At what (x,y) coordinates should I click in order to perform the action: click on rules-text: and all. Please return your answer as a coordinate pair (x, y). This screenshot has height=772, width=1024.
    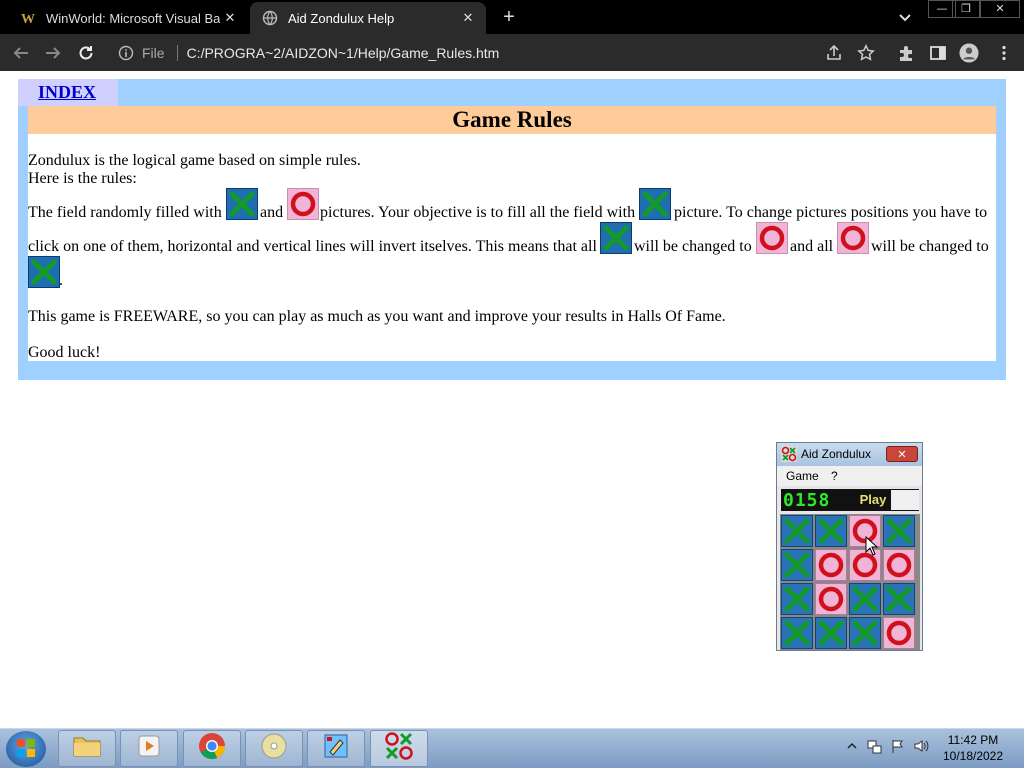
    Looking at the image, I should click on (812, 246).